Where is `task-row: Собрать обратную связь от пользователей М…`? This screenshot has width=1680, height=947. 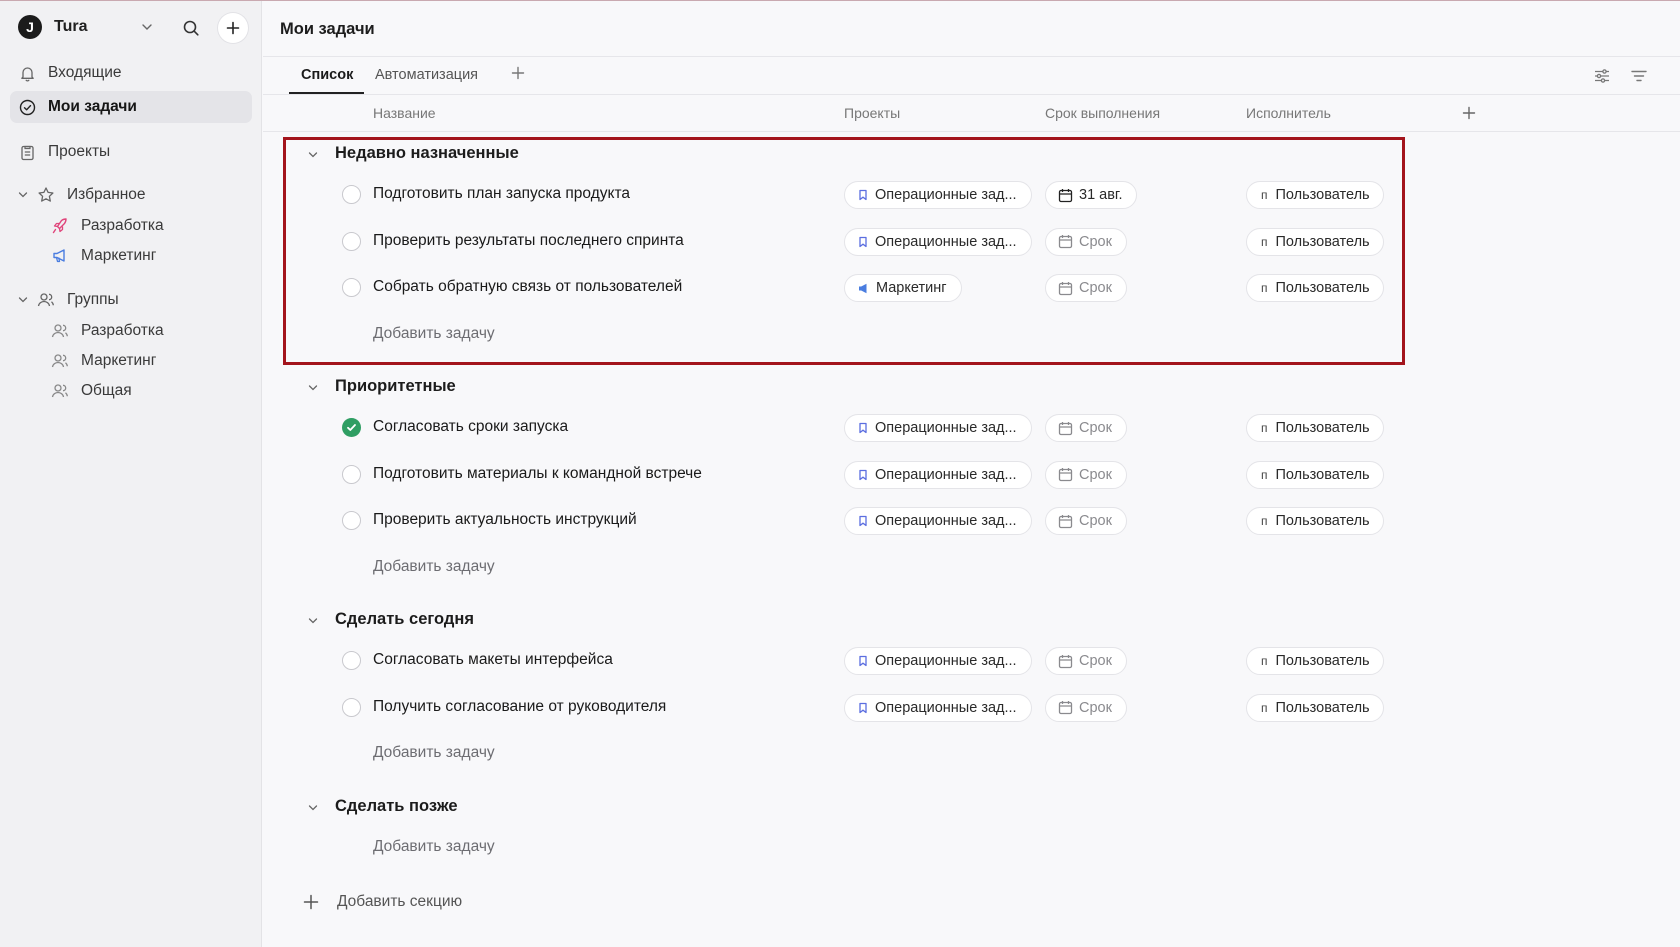
task-row: Собрать обратную связь от пользователей М… is located at coordinates (971, 288).